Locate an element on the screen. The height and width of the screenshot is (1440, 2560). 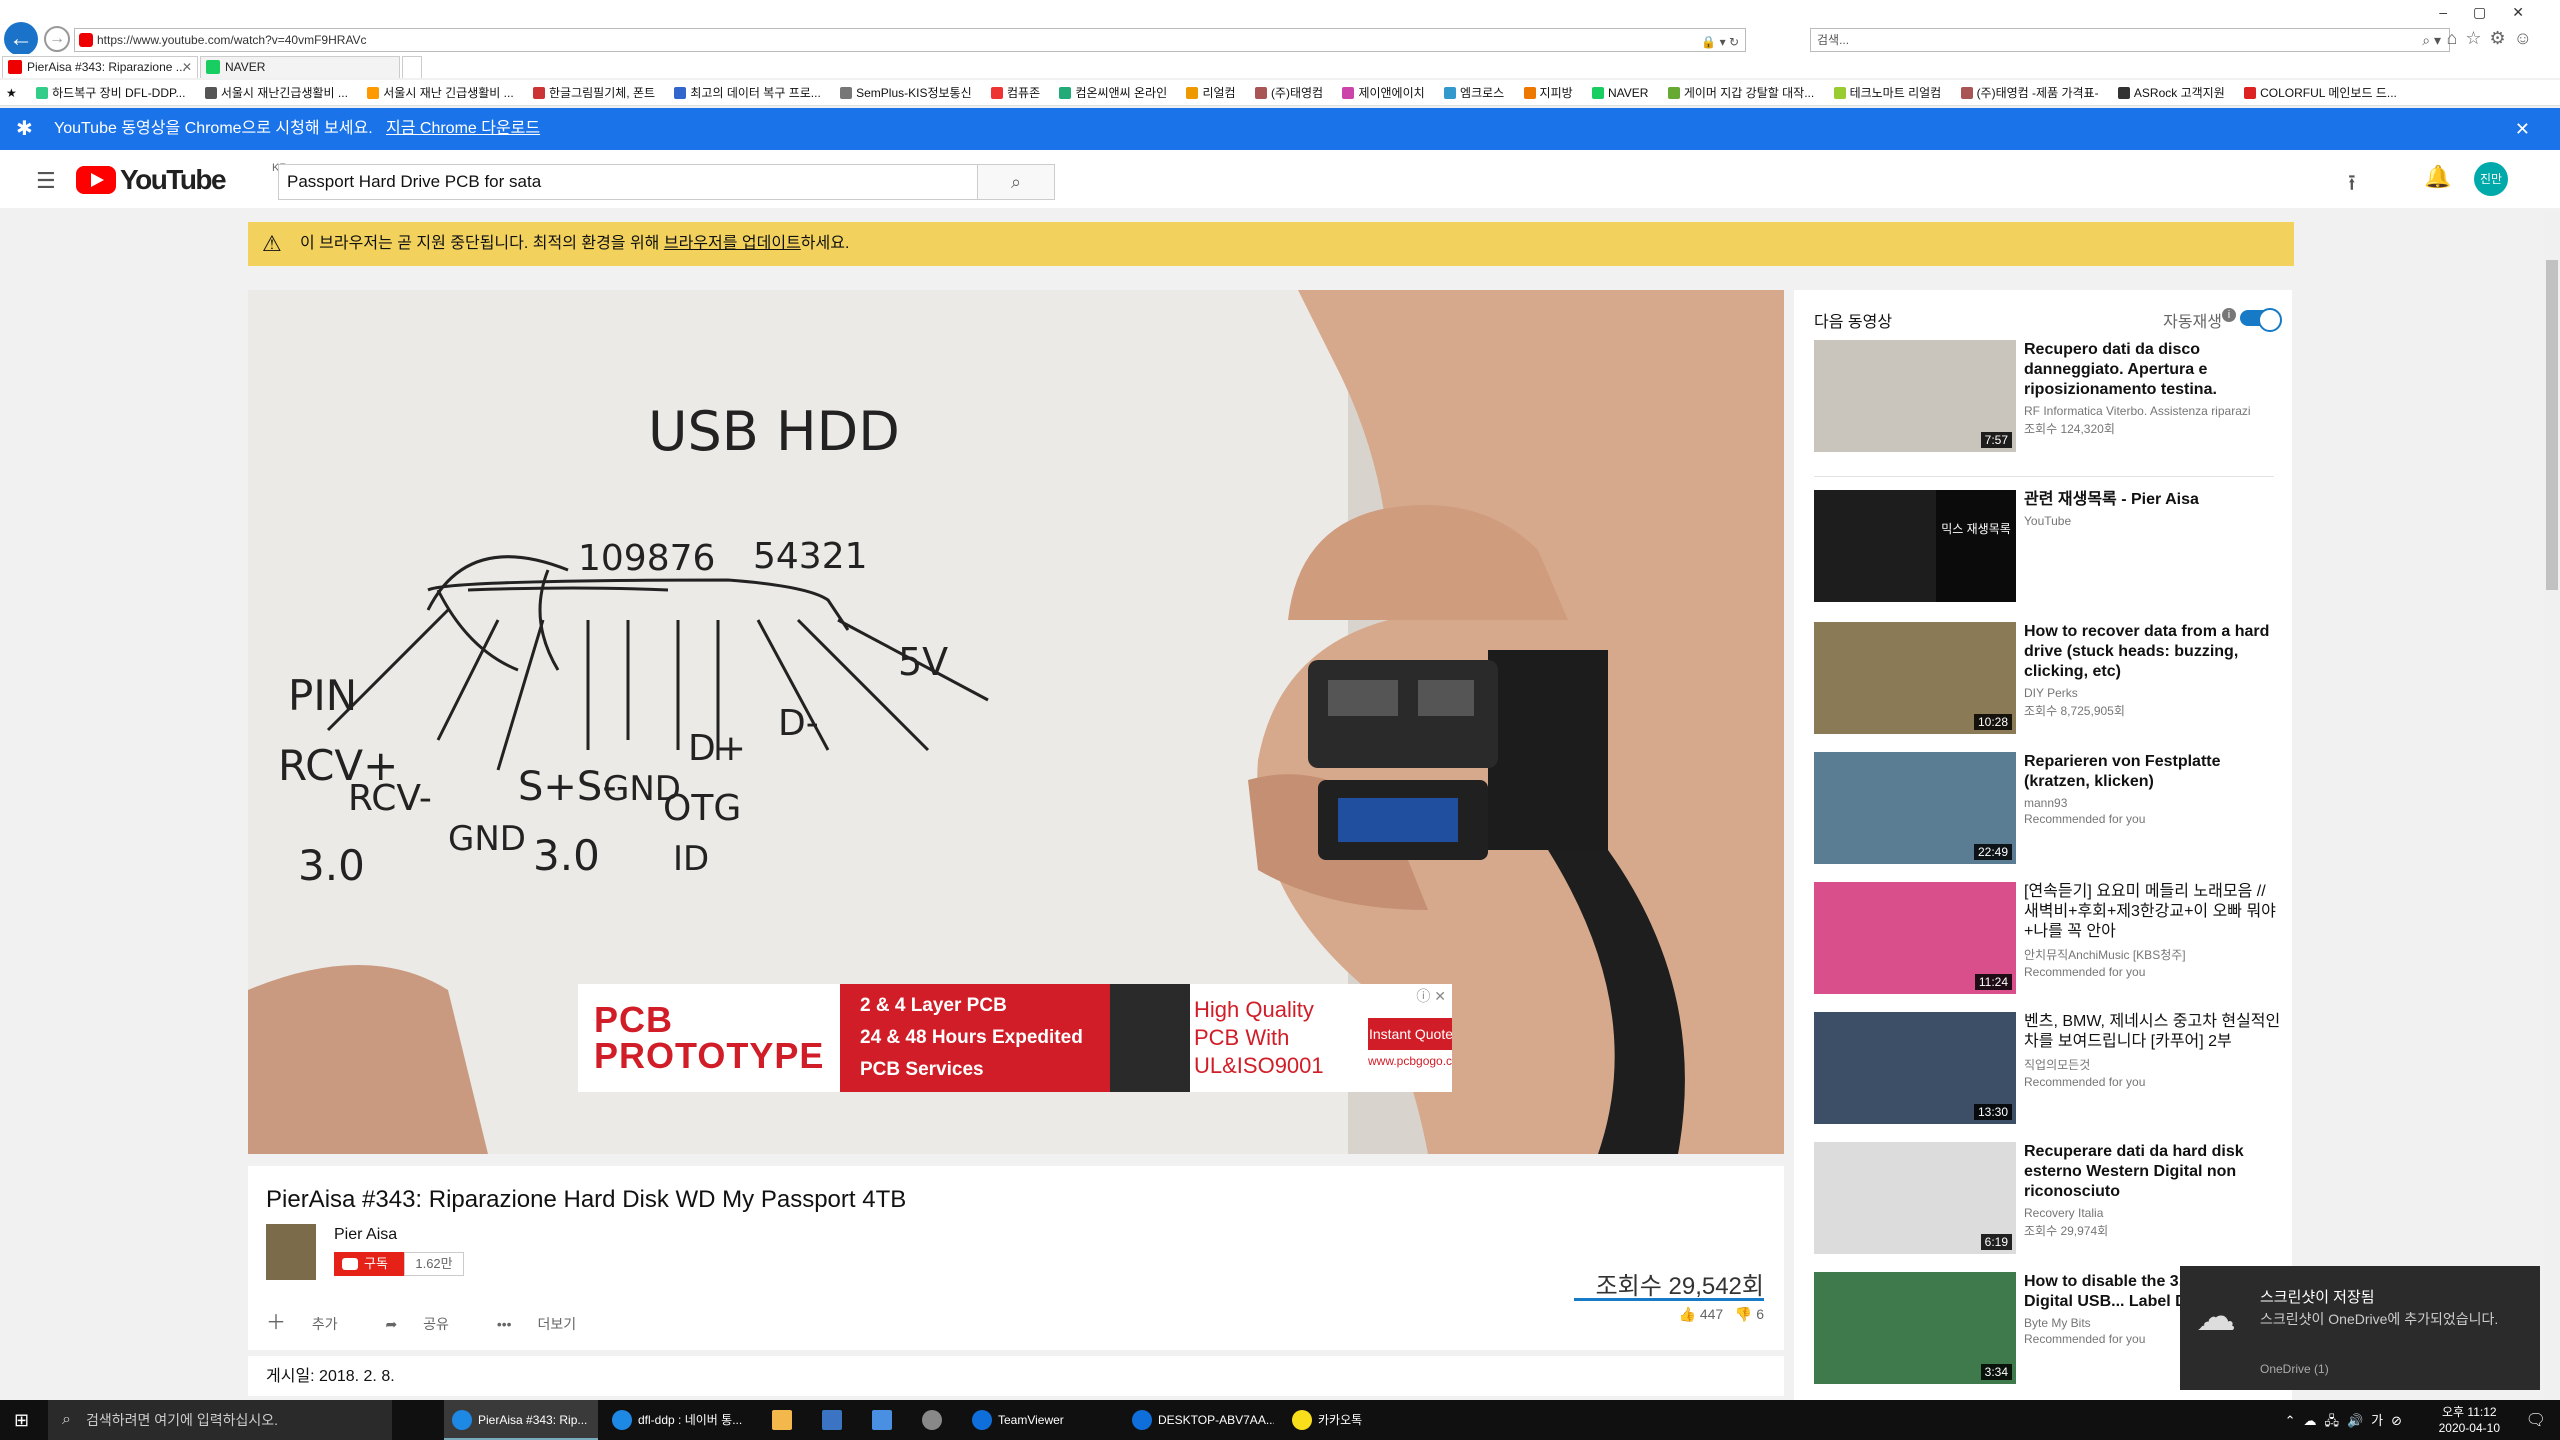
video-thumbnail: 10:28 is located at coordinates (1915, 678).